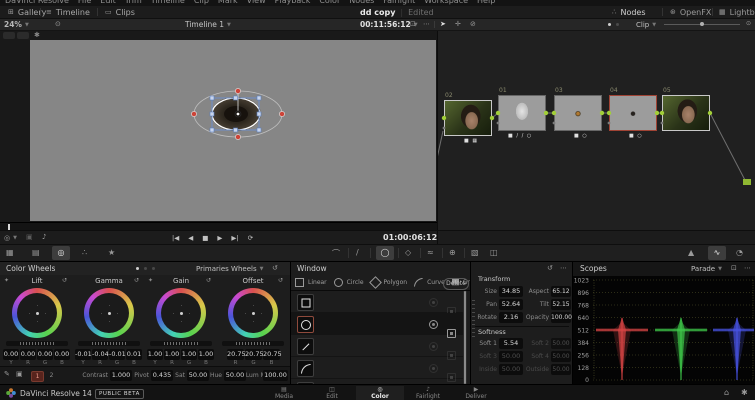 The height and width of the screenshot is (400, 755). What do you see at coordinates (37, 376) in the screenshot?
I see `wheels-tab-1: 1` at bounding box center [37, 376].